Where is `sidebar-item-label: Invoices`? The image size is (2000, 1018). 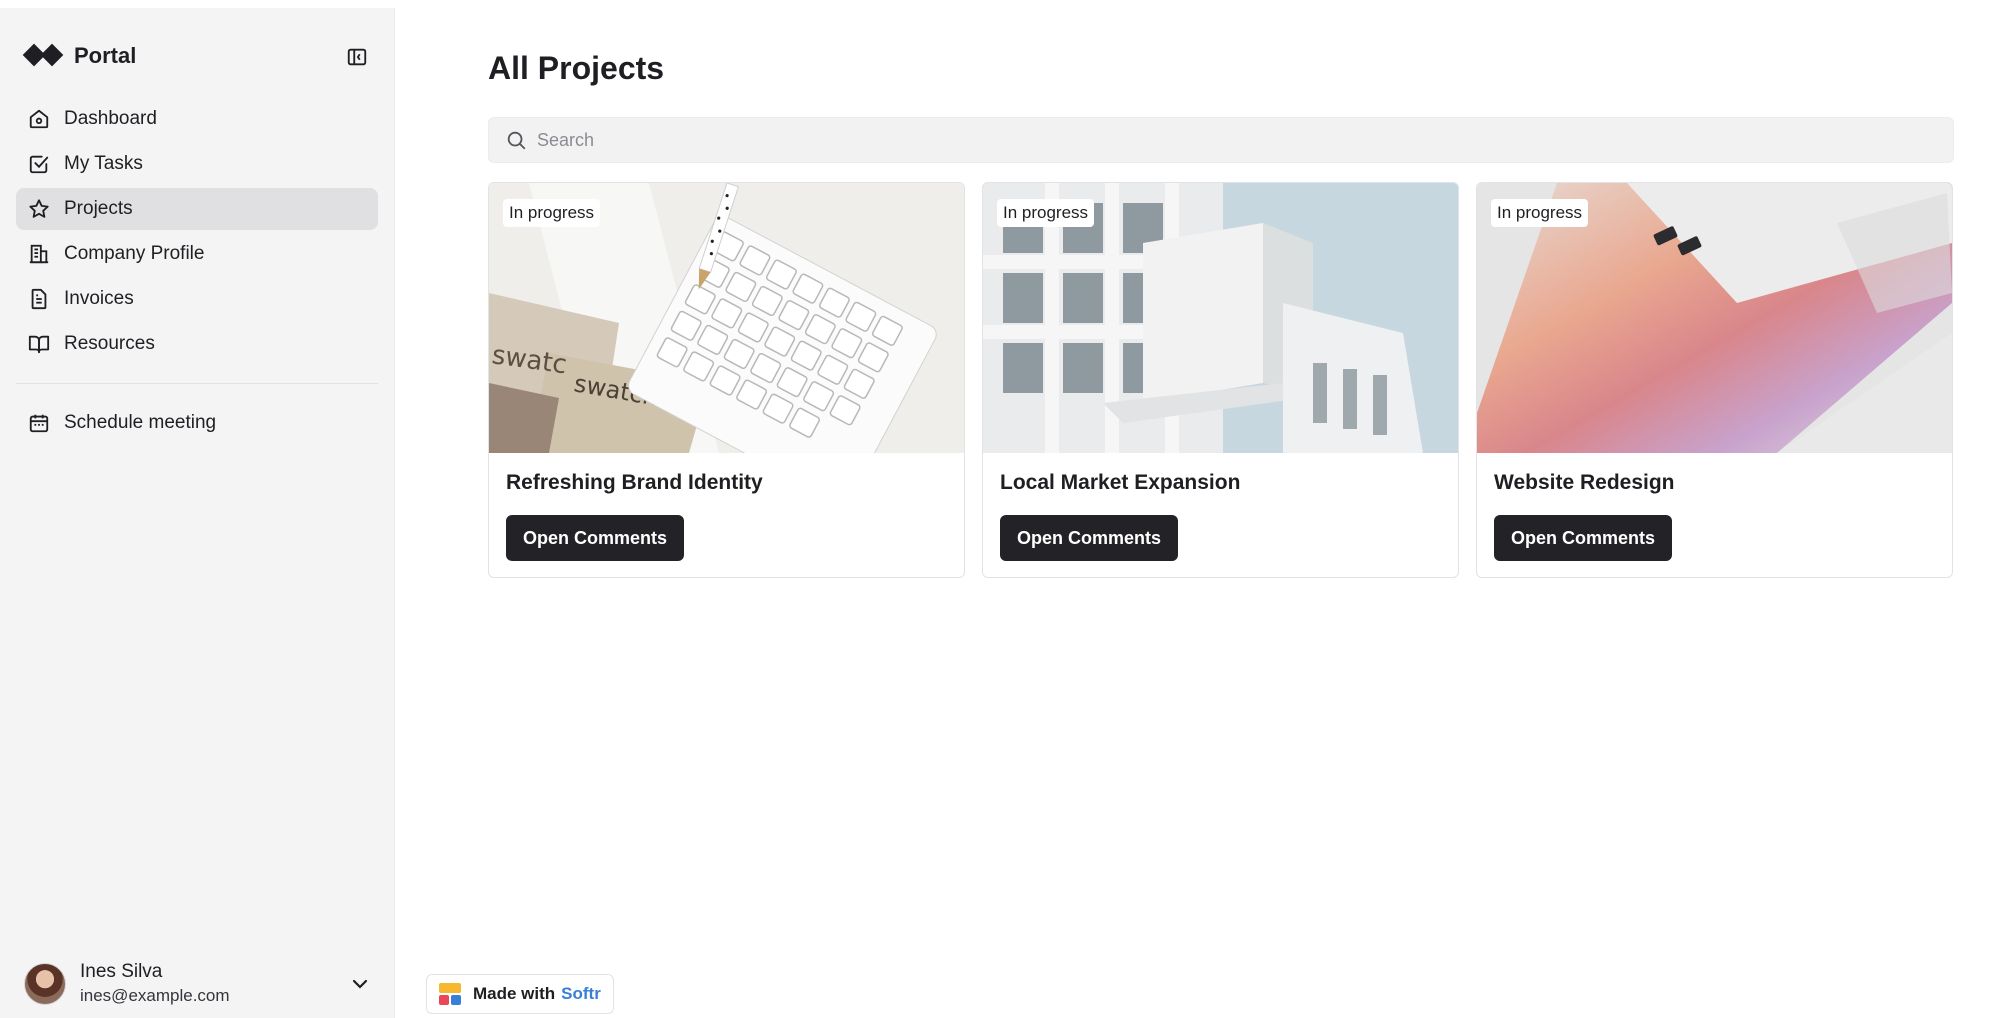
sidebar-item-label: Invoices is located at coordinates (99, 298).